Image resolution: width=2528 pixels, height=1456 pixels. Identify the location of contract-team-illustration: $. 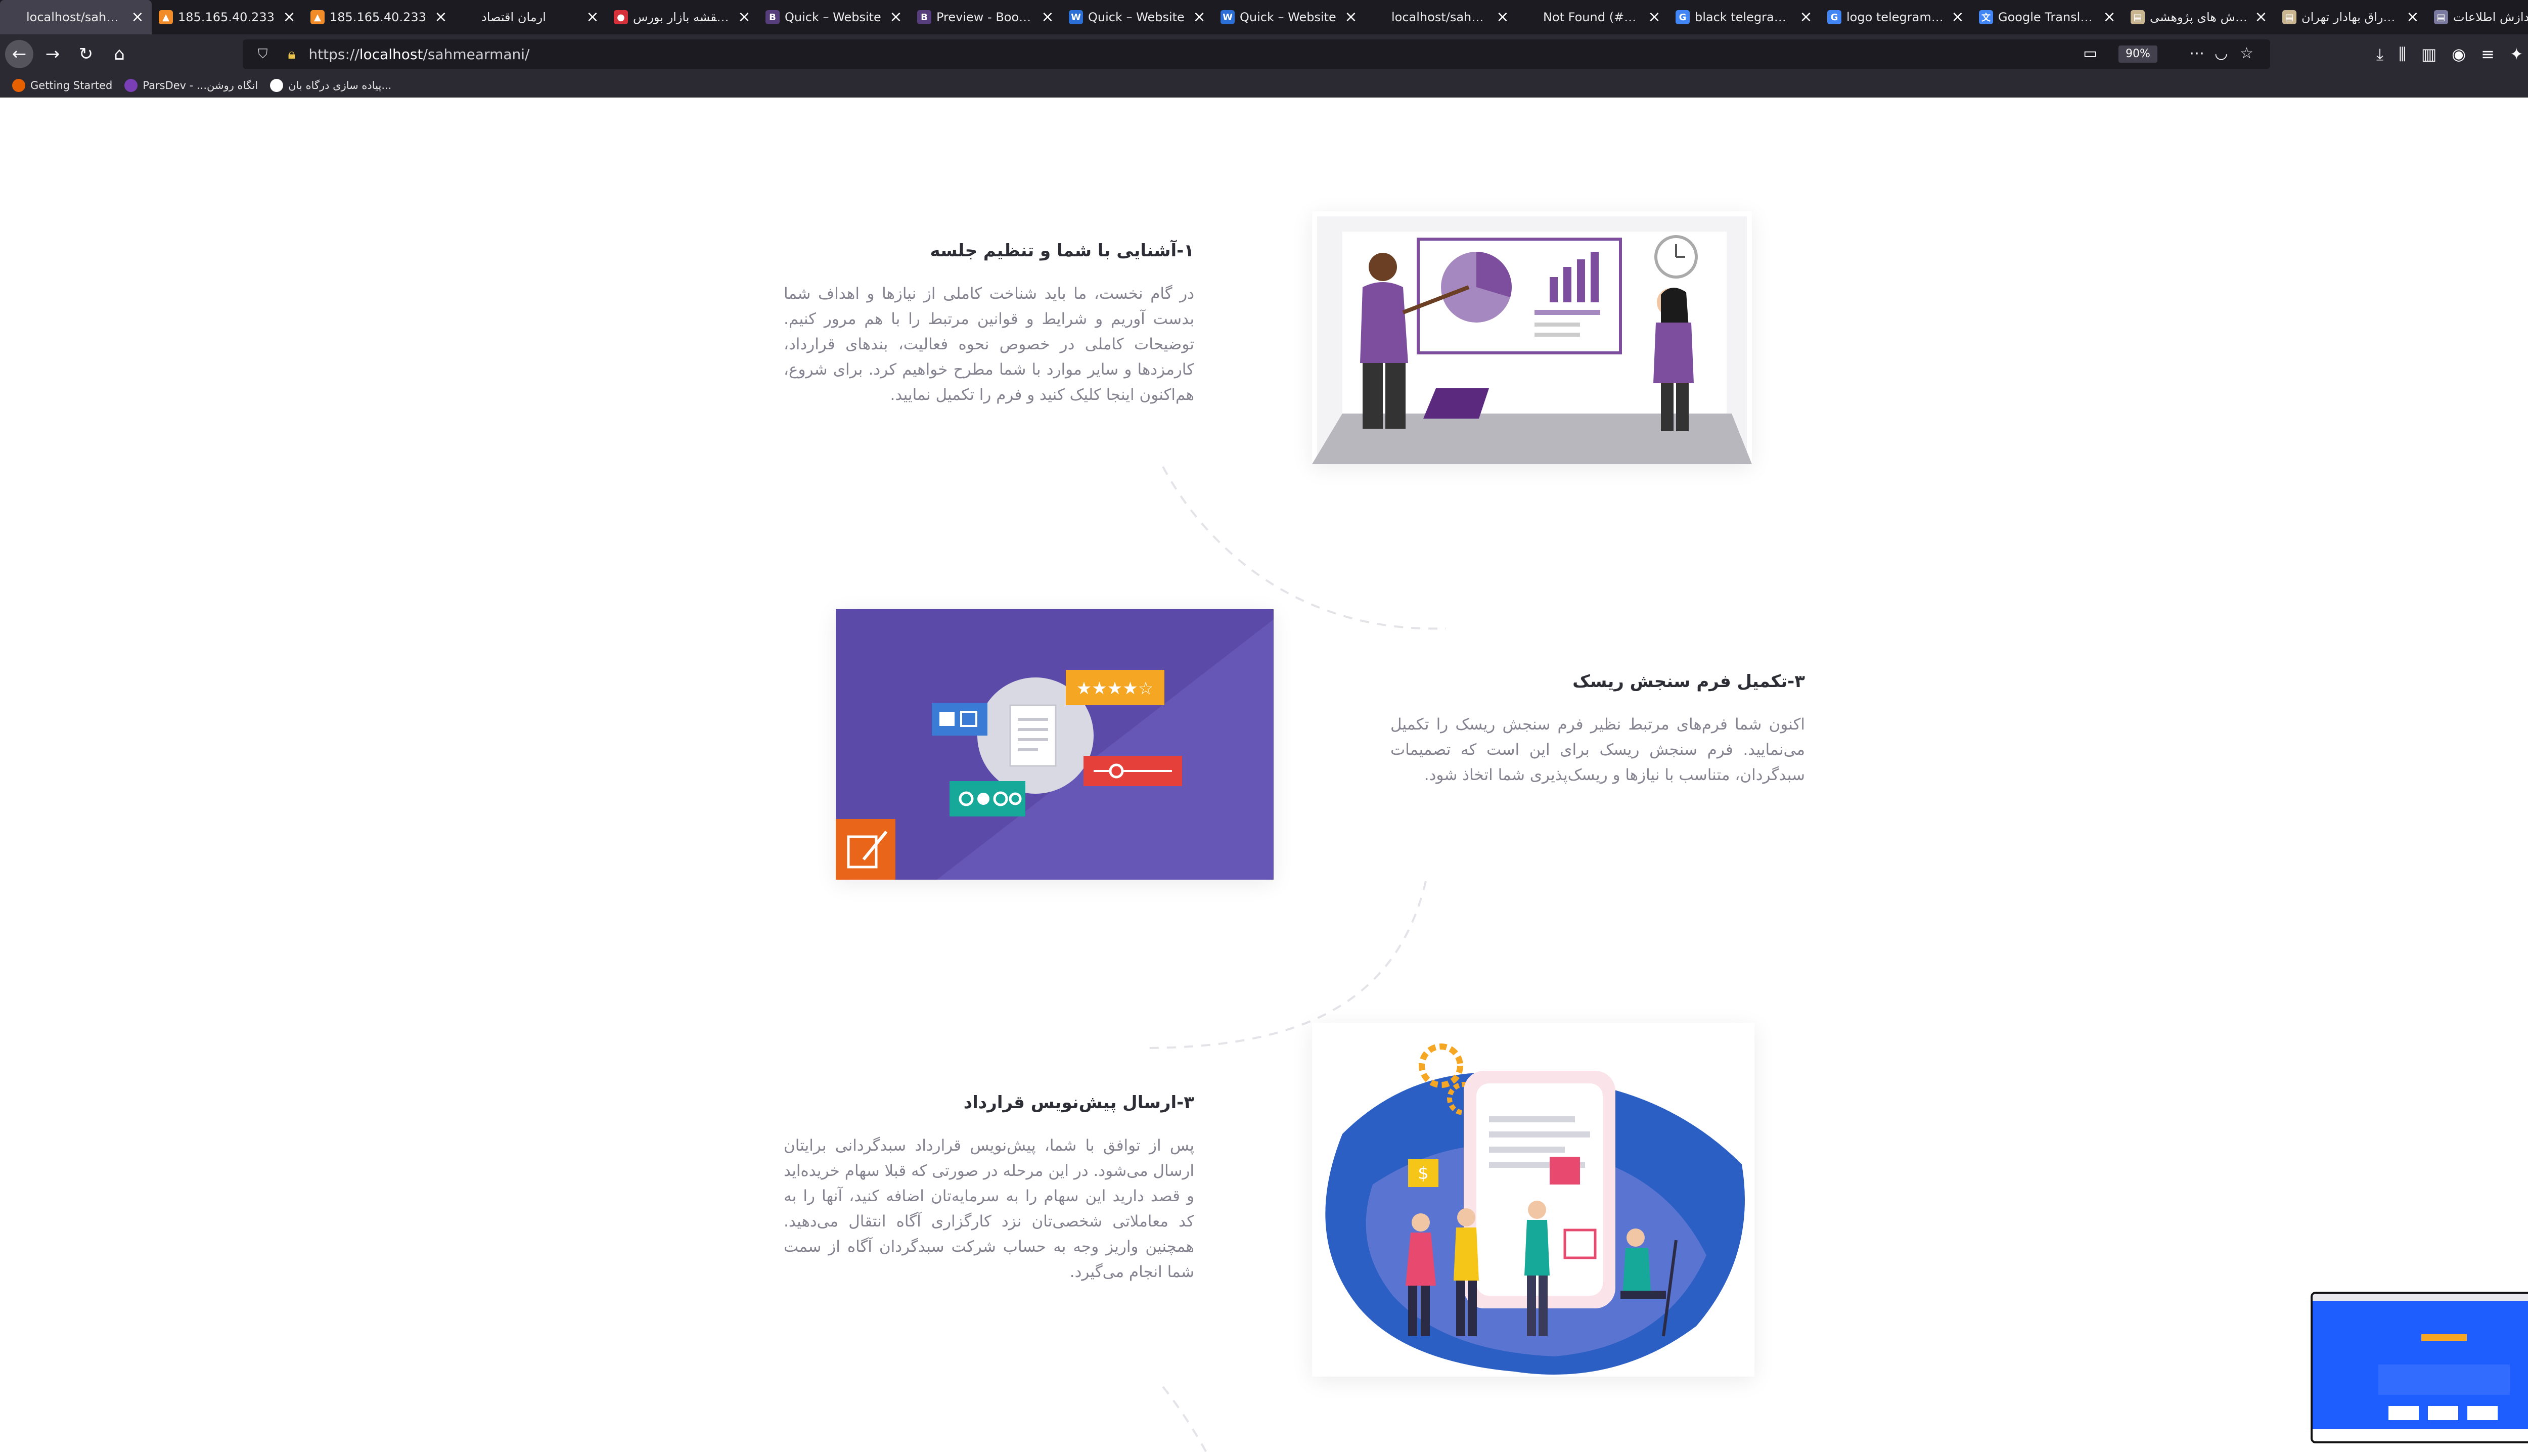
(1533, 1200).